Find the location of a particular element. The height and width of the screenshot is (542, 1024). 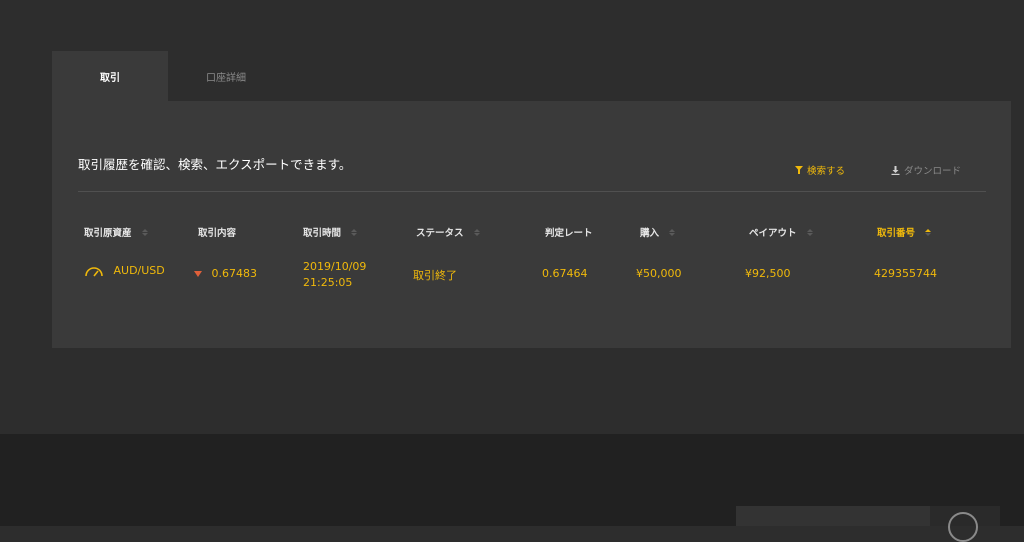

header-content-label: 取引内容 is located at coordinates (217, 233).